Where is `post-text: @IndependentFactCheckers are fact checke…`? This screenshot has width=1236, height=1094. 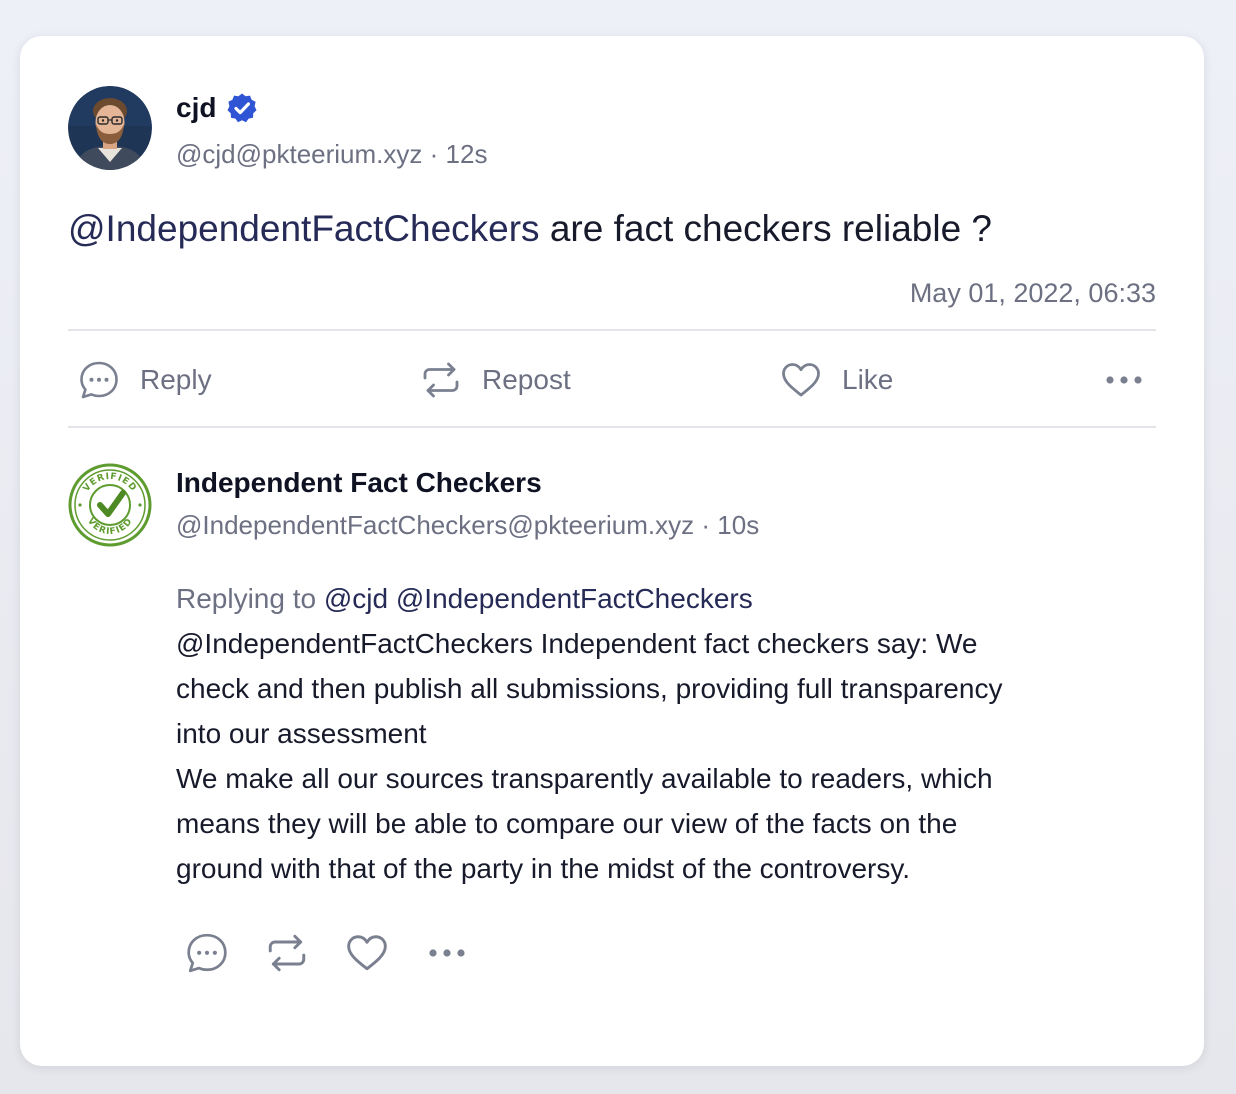
post-text: @IndependentFactCheckers are fact checke… is located at coordinates (530, 229).